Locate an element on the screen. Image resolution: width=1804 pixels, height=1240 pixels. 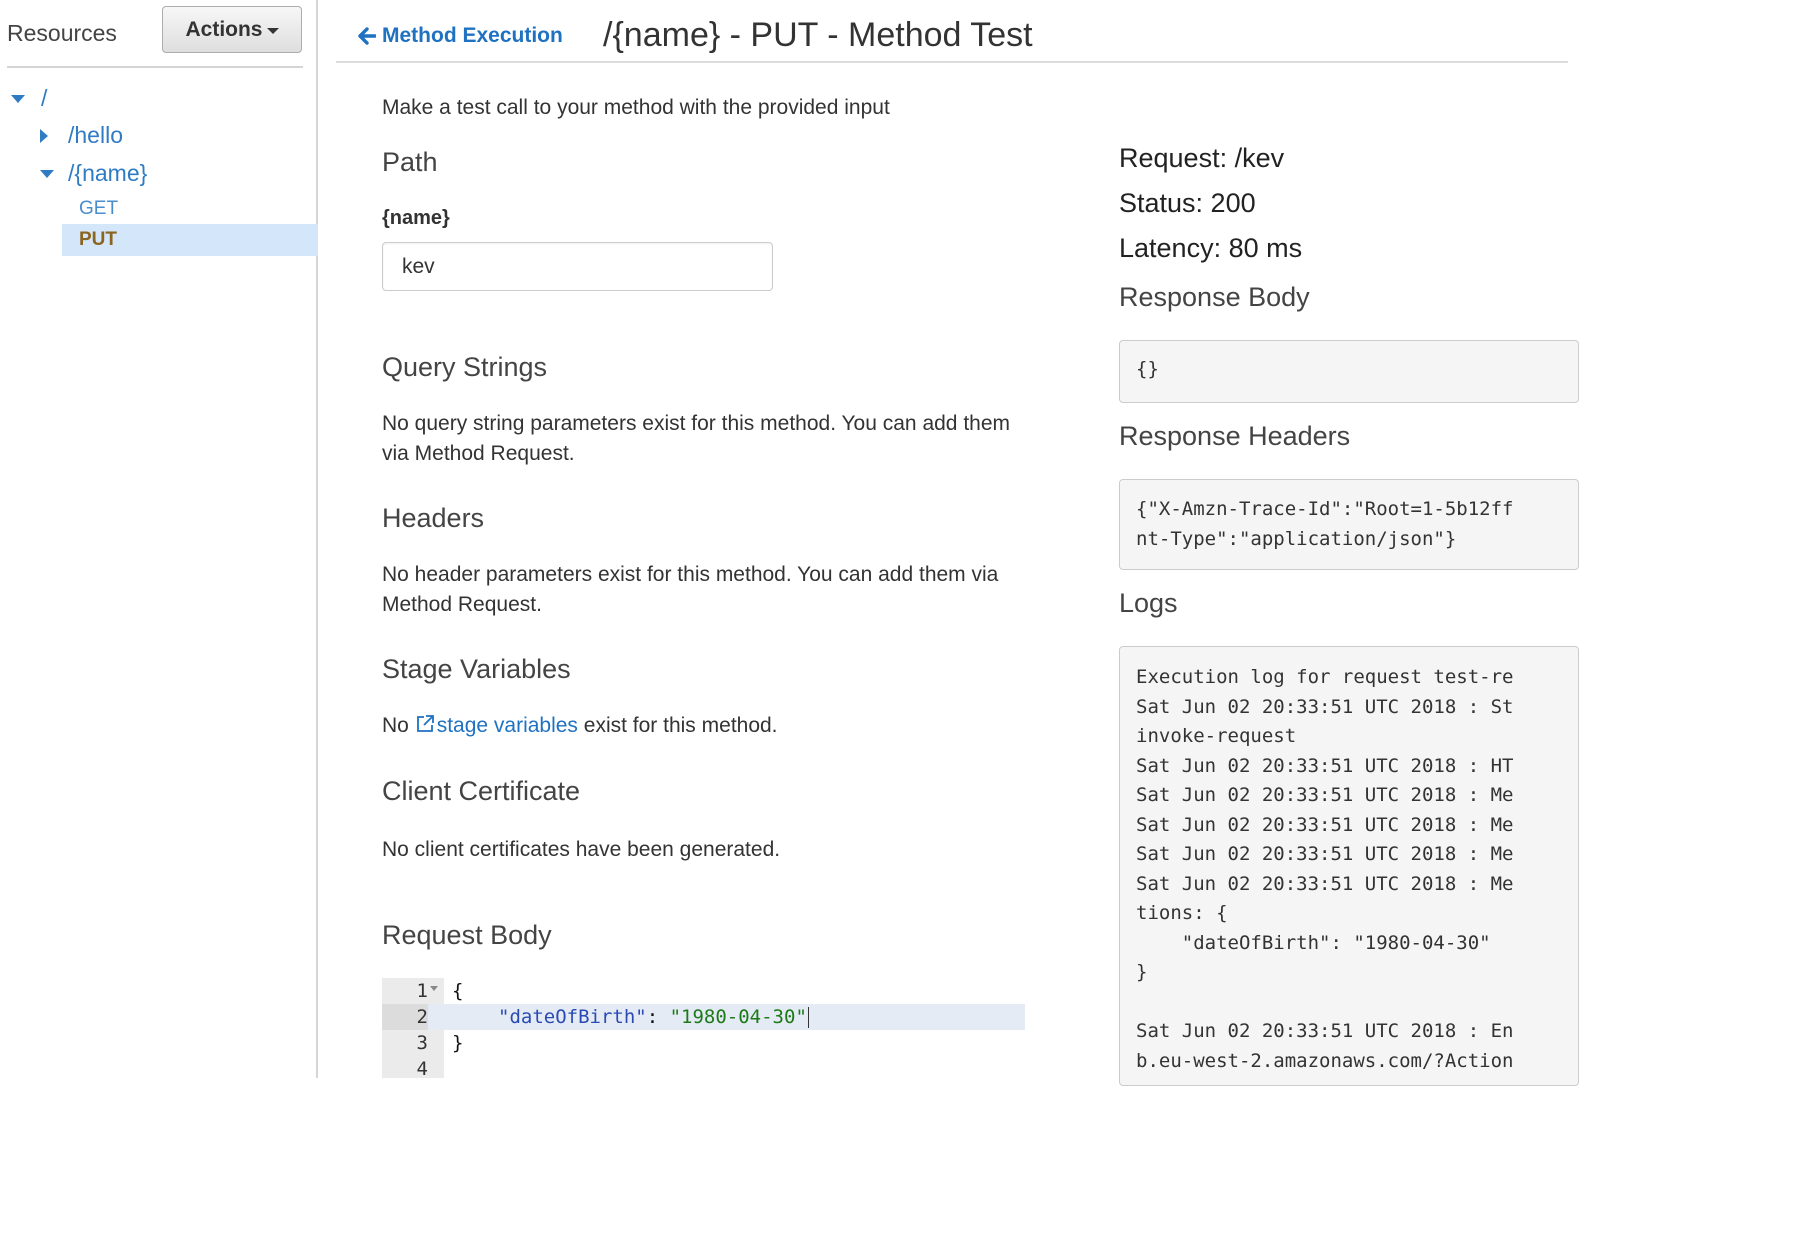
stage-text-before: No is located at coordinates (398, 725).